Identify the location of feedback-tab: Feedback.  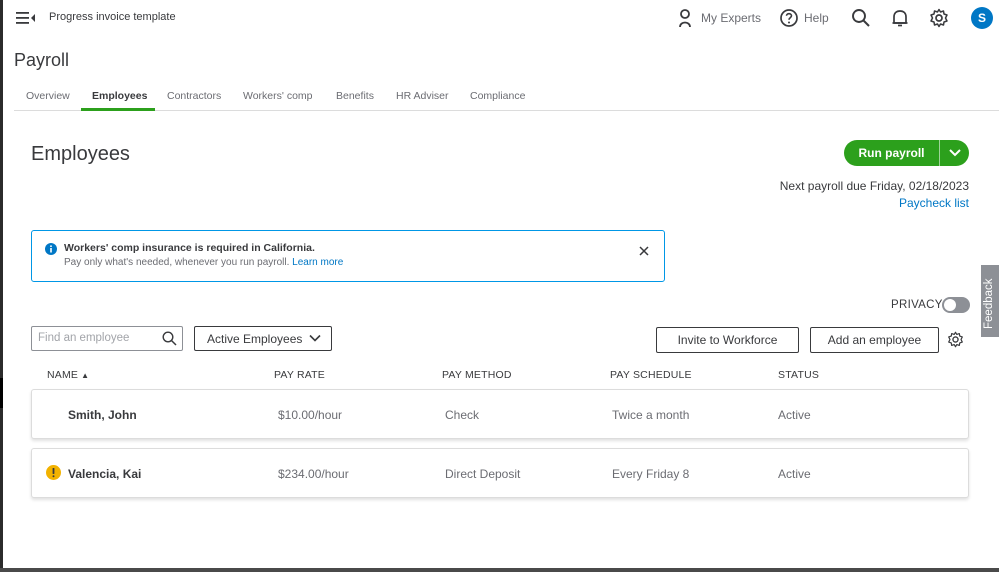
(990, 301).